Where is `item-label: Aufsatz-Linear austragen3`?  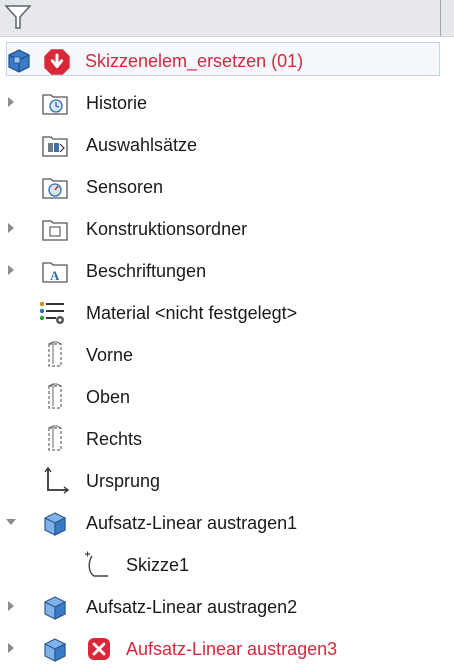
item-label: Aufsatz-Linear austragen3 is located at coordinates (232, 649).